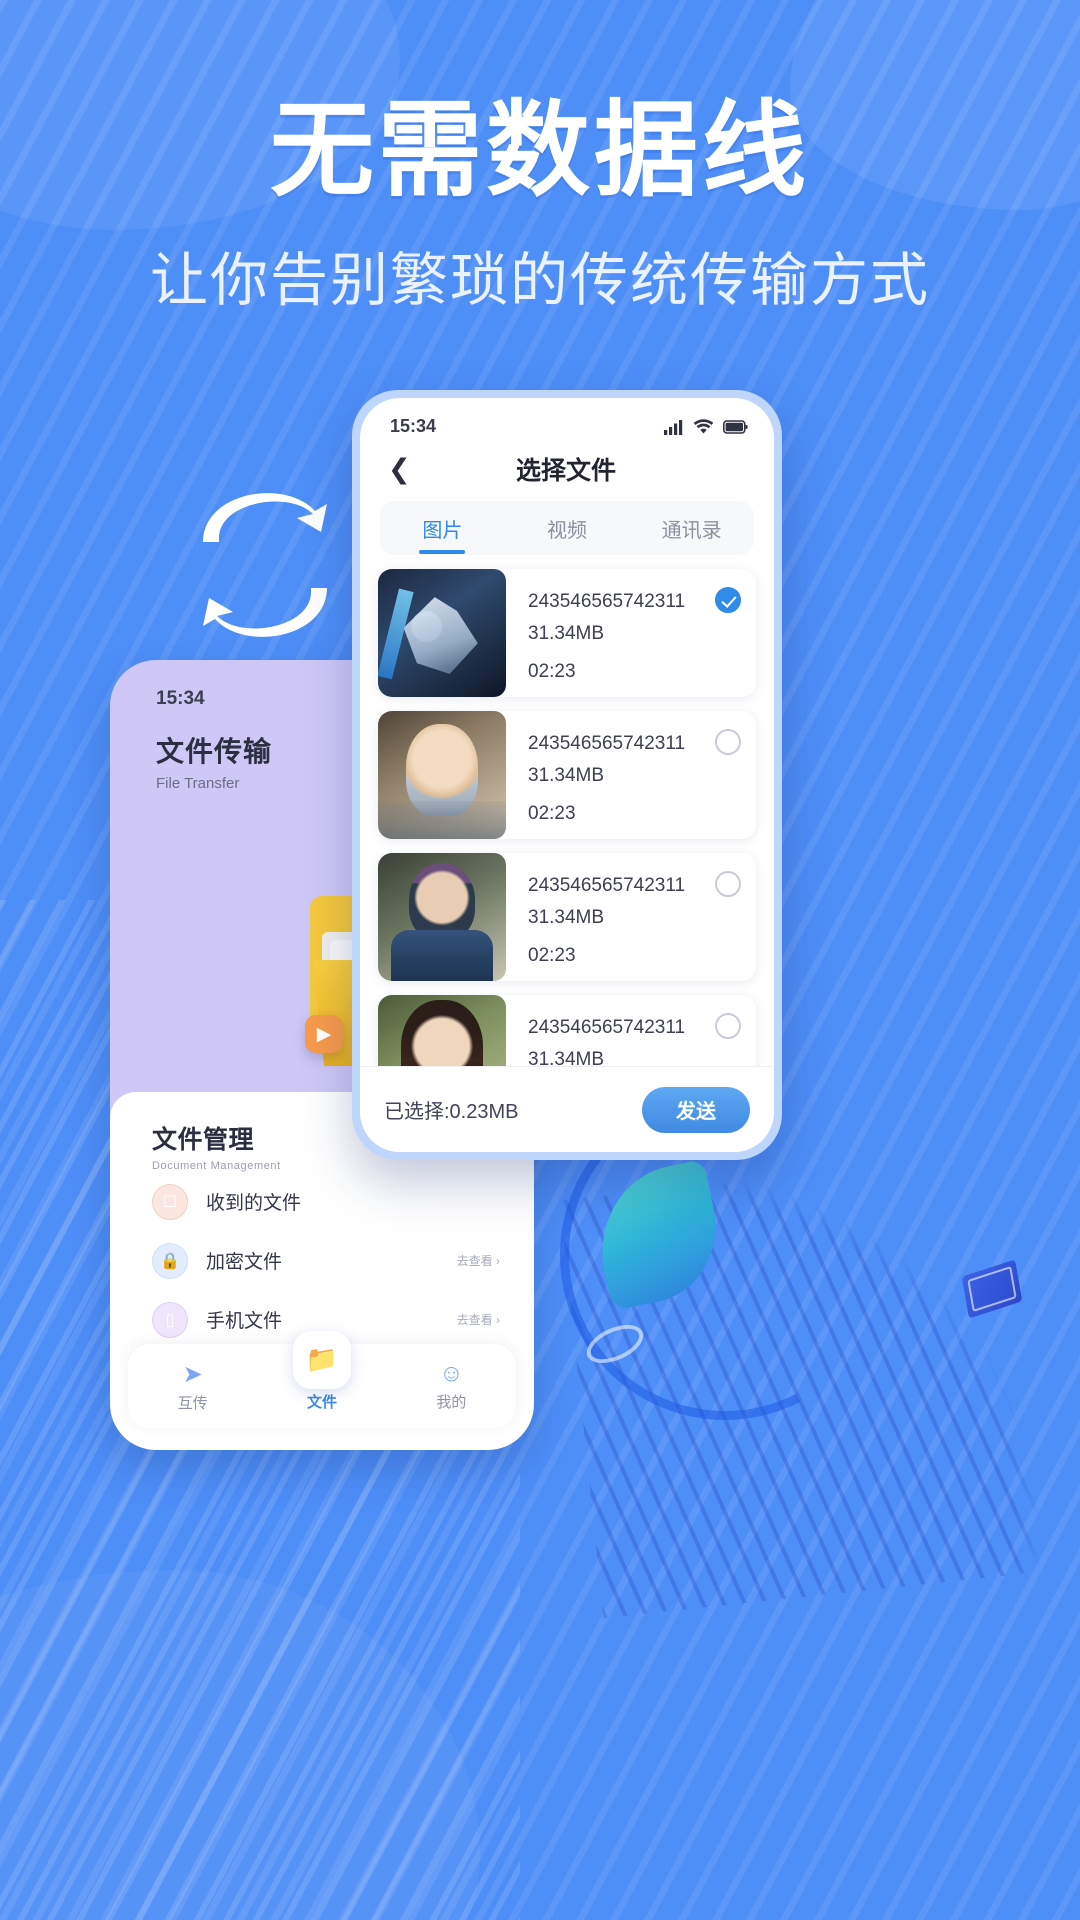 The height and width of the screenshot is (1920, 1080). Describe the element at coordinates (451, 1112) in the screenshot. I see `selected-size-text: 已选择:0.23MB` at that location.